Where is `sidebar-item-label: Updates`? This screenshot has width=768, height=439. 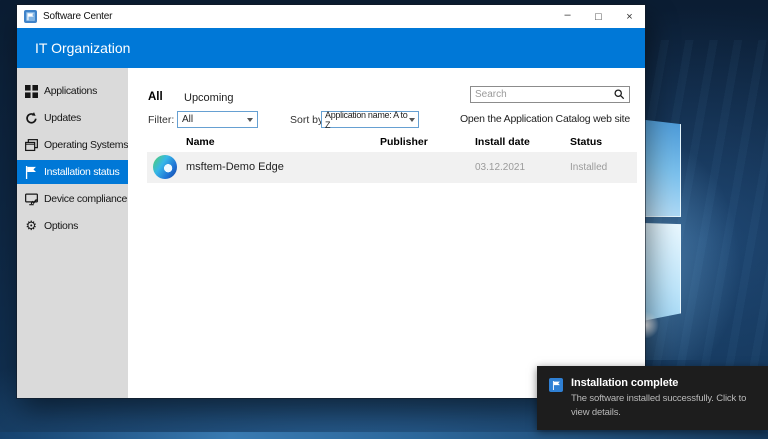 sidebar-item-label: Updates is located at coordinates (63, 118).